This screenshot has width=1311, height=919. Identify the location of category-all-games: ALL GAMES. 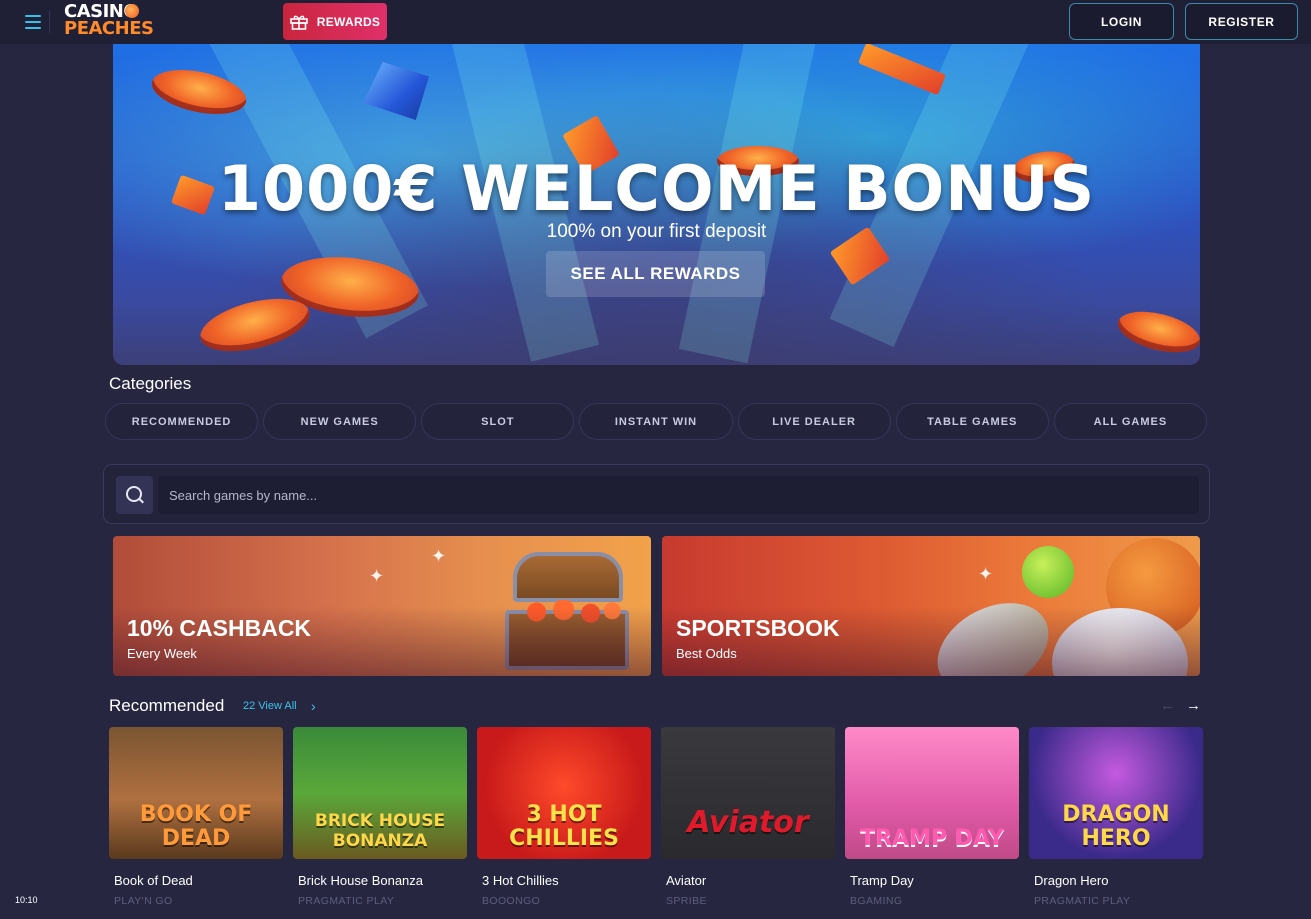
(1130, 421).